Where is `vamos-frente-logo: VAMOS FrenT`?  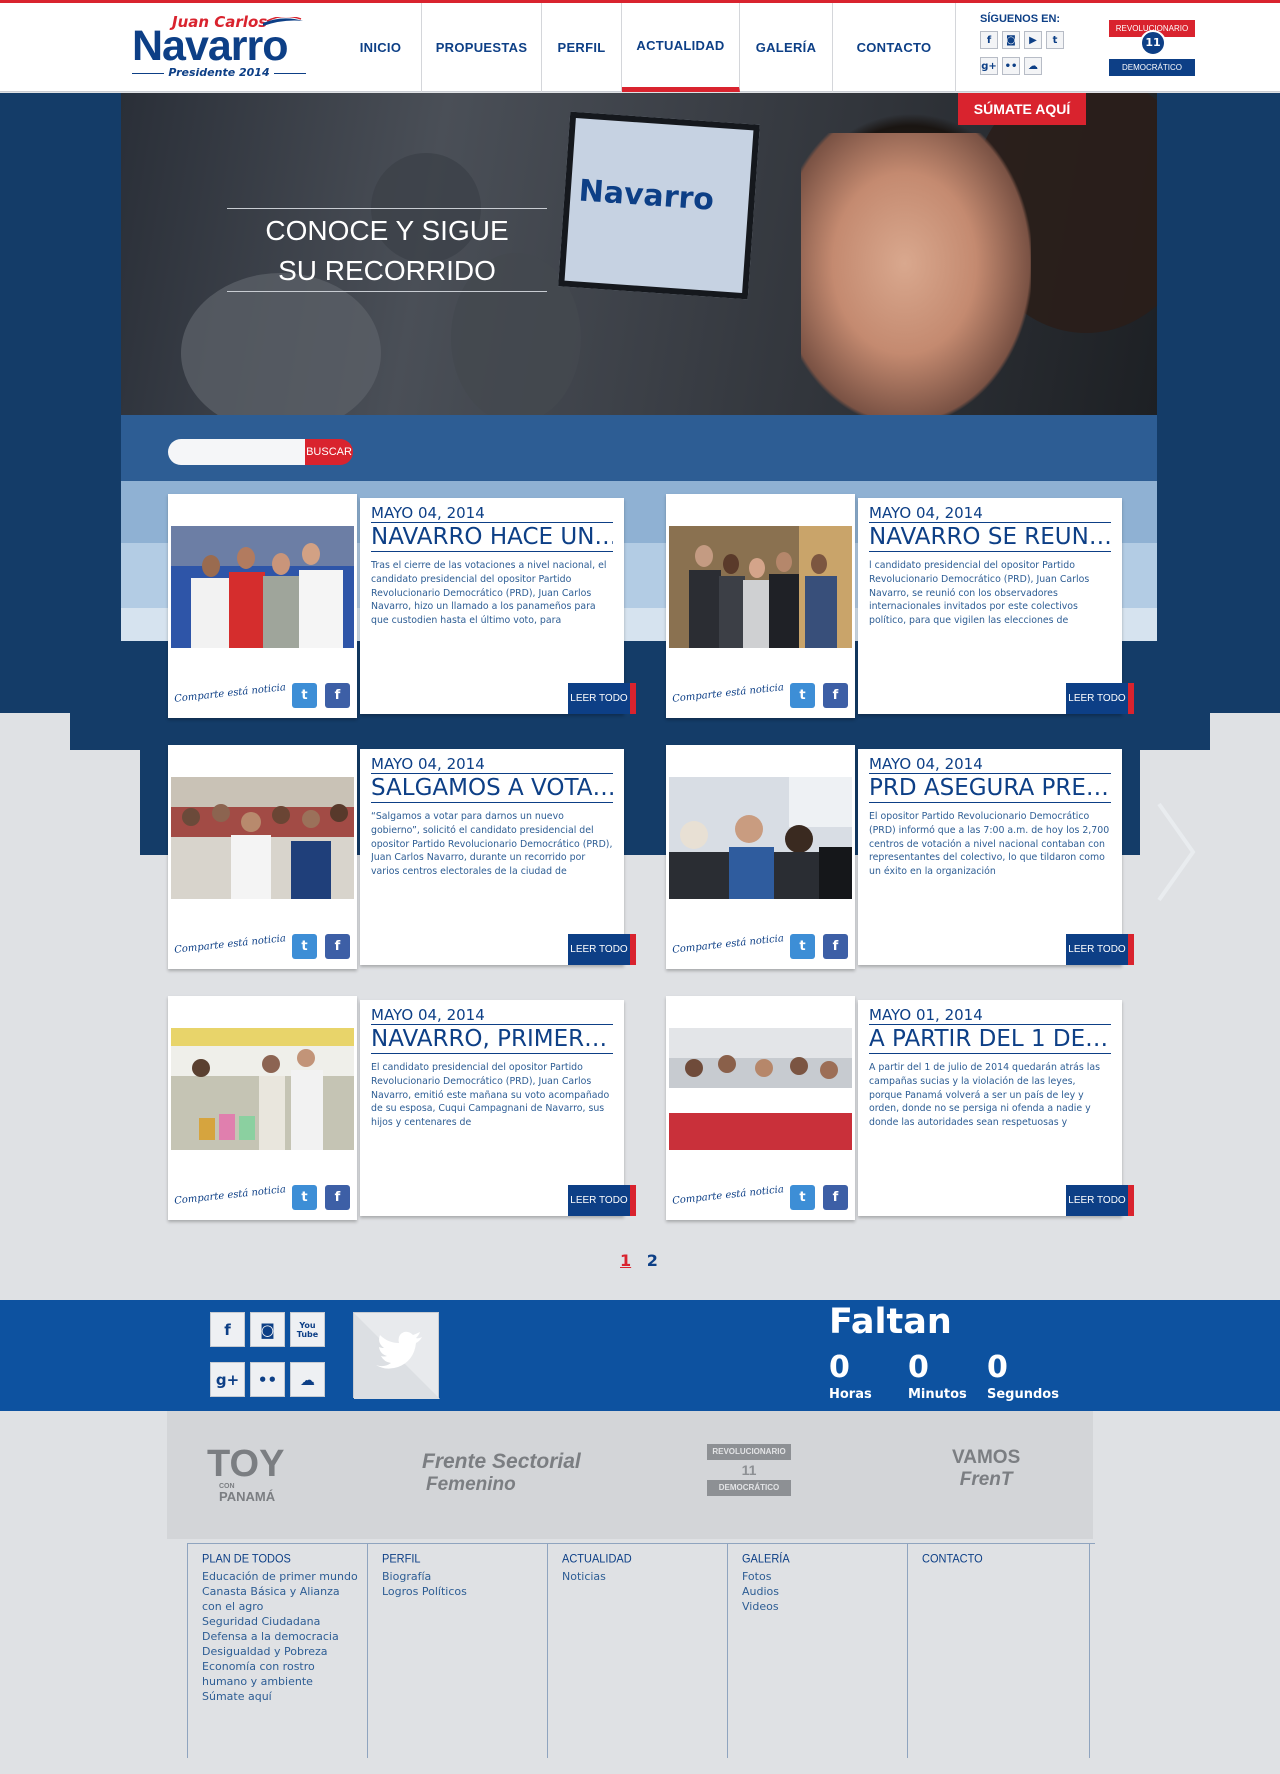 vamos-frente-logo: VAMOS FrenT is located at coordinates (986, 1469).